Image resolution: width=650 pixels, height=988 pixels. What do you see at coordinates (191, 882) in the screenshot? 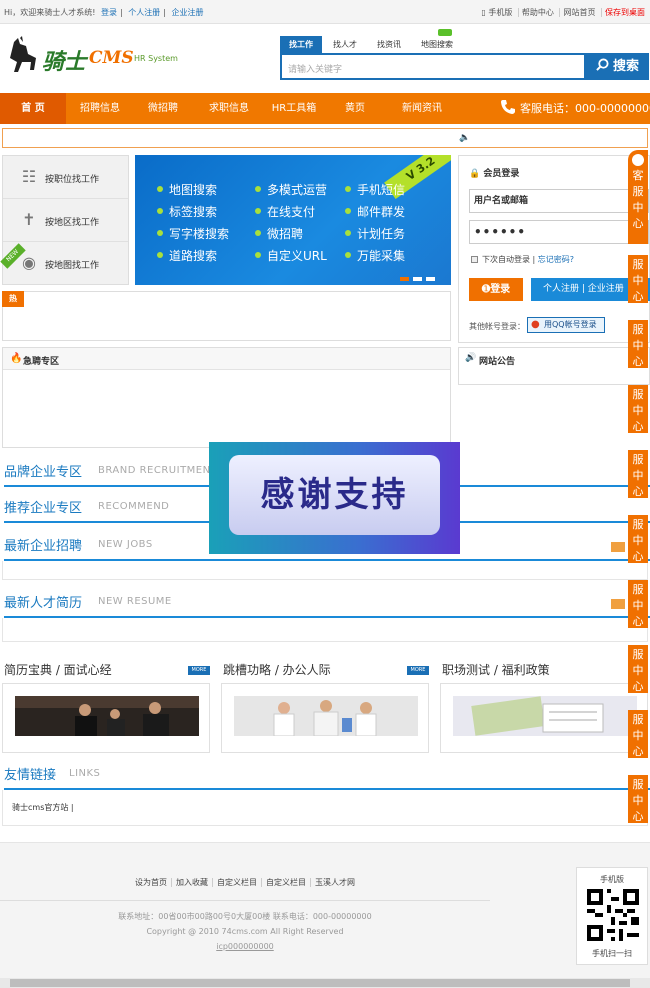
I see `footer-link-favorite: 加入收藏` at bounding box center [191, 882].